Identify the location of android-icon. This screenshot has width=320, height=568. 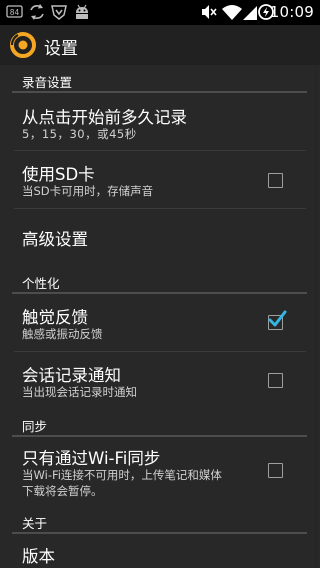
(82, 12).